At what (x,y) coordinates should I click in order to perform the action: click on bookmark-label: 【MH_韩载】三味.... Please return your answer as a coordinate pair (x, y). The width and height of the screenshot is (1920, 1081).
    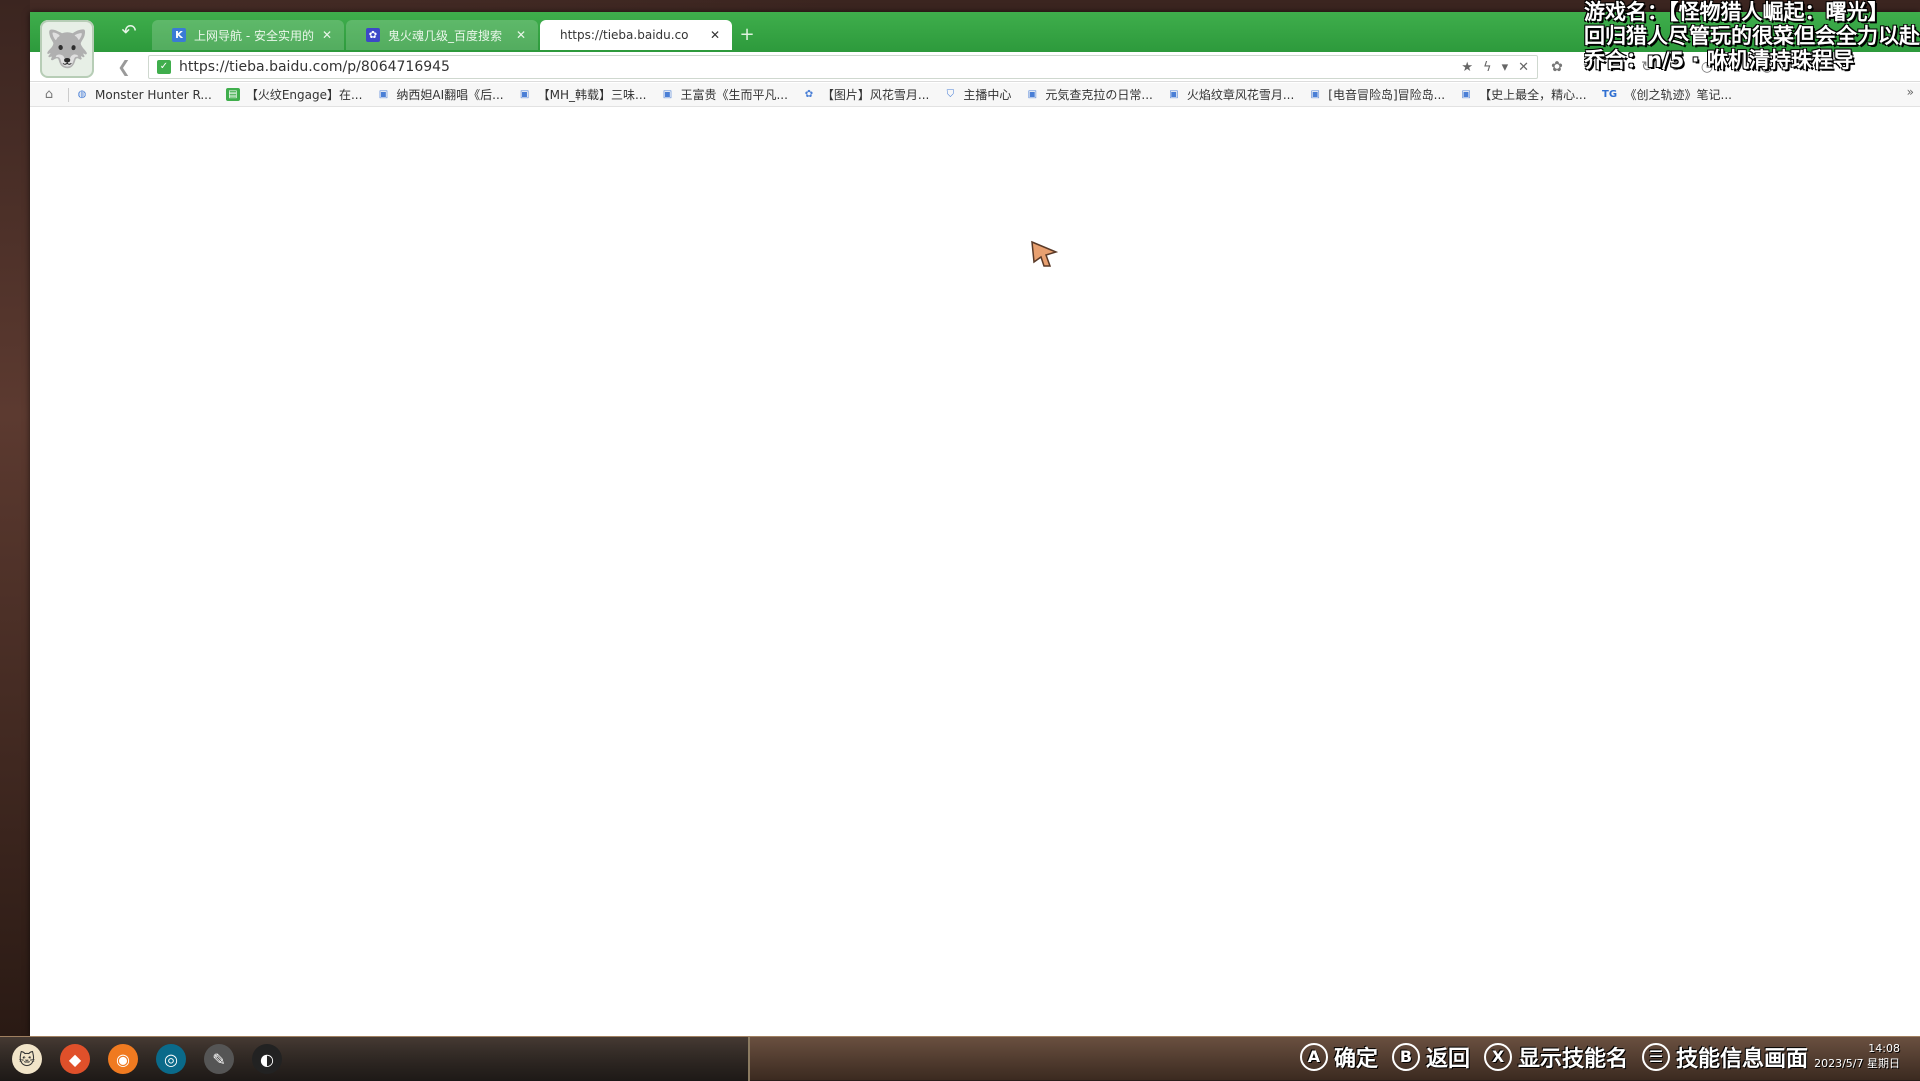
    Looking at the image, I should click on (592, 95).